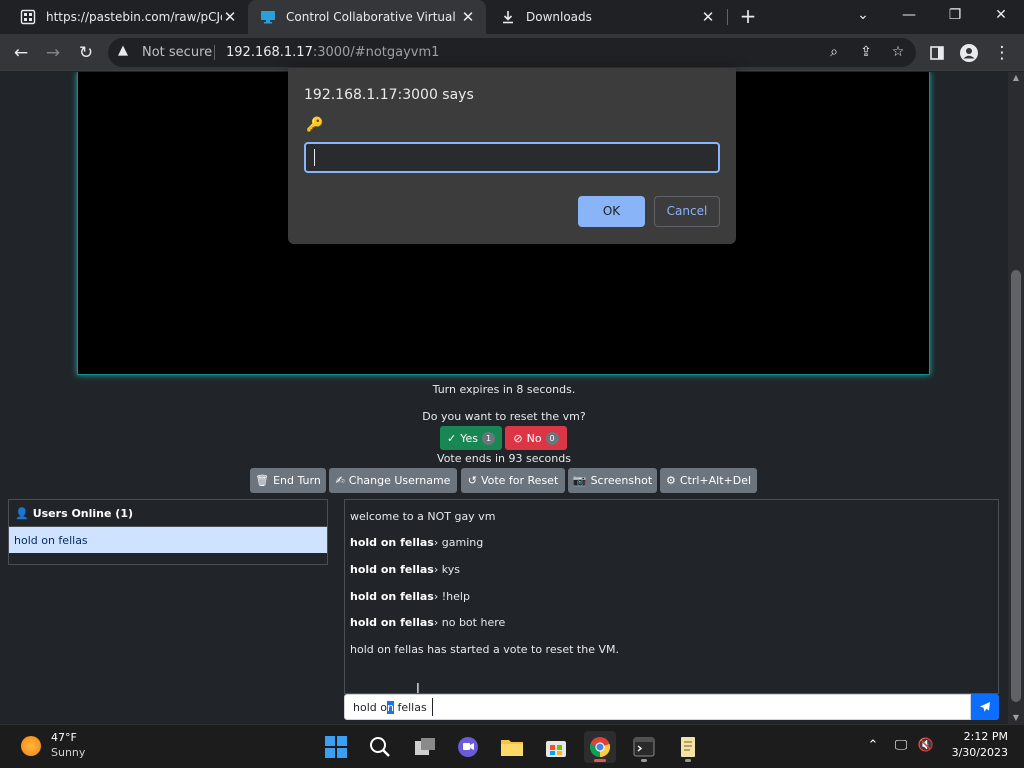 Image resolution: width=1024 pixels, height=768 pixels. I want to click on chat-text: !help, so click(455, 596).